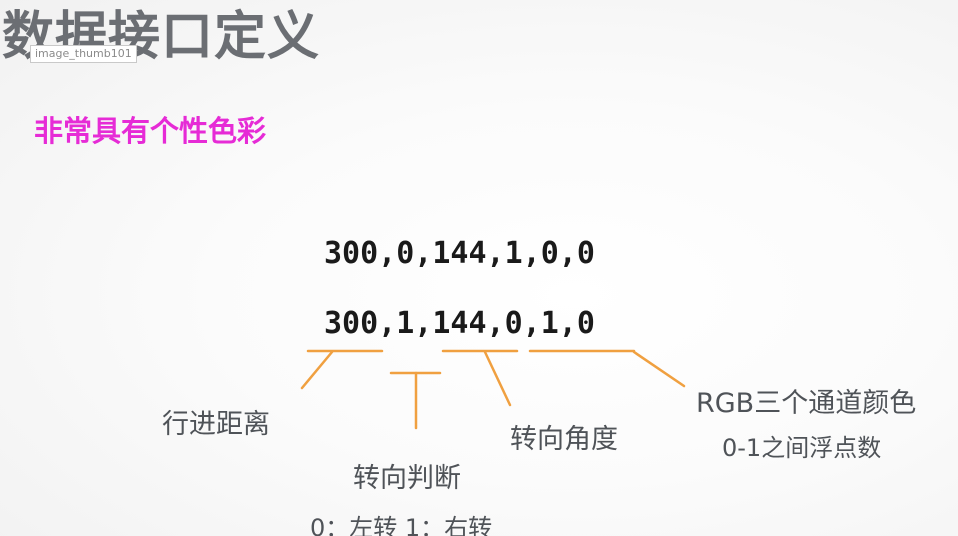 The height and width of the screenshot is (536, 958). I want to click on label-turn-judgement-note: 0：左转 1：右转, so click(401, 525).